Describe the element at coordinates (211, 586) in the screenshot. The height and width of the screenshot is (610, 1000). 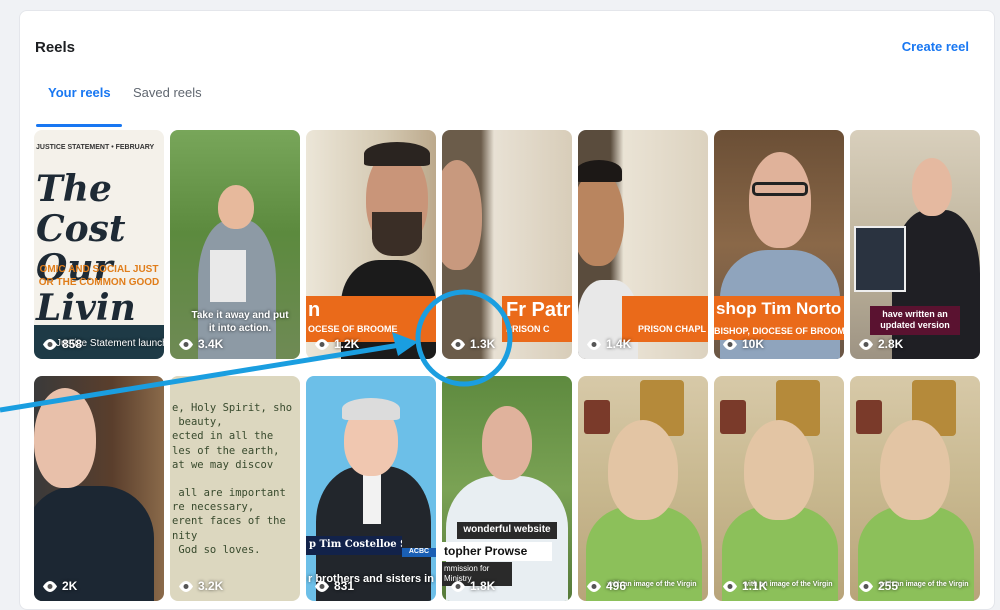
I see `view-count: 3.2K` at that location.